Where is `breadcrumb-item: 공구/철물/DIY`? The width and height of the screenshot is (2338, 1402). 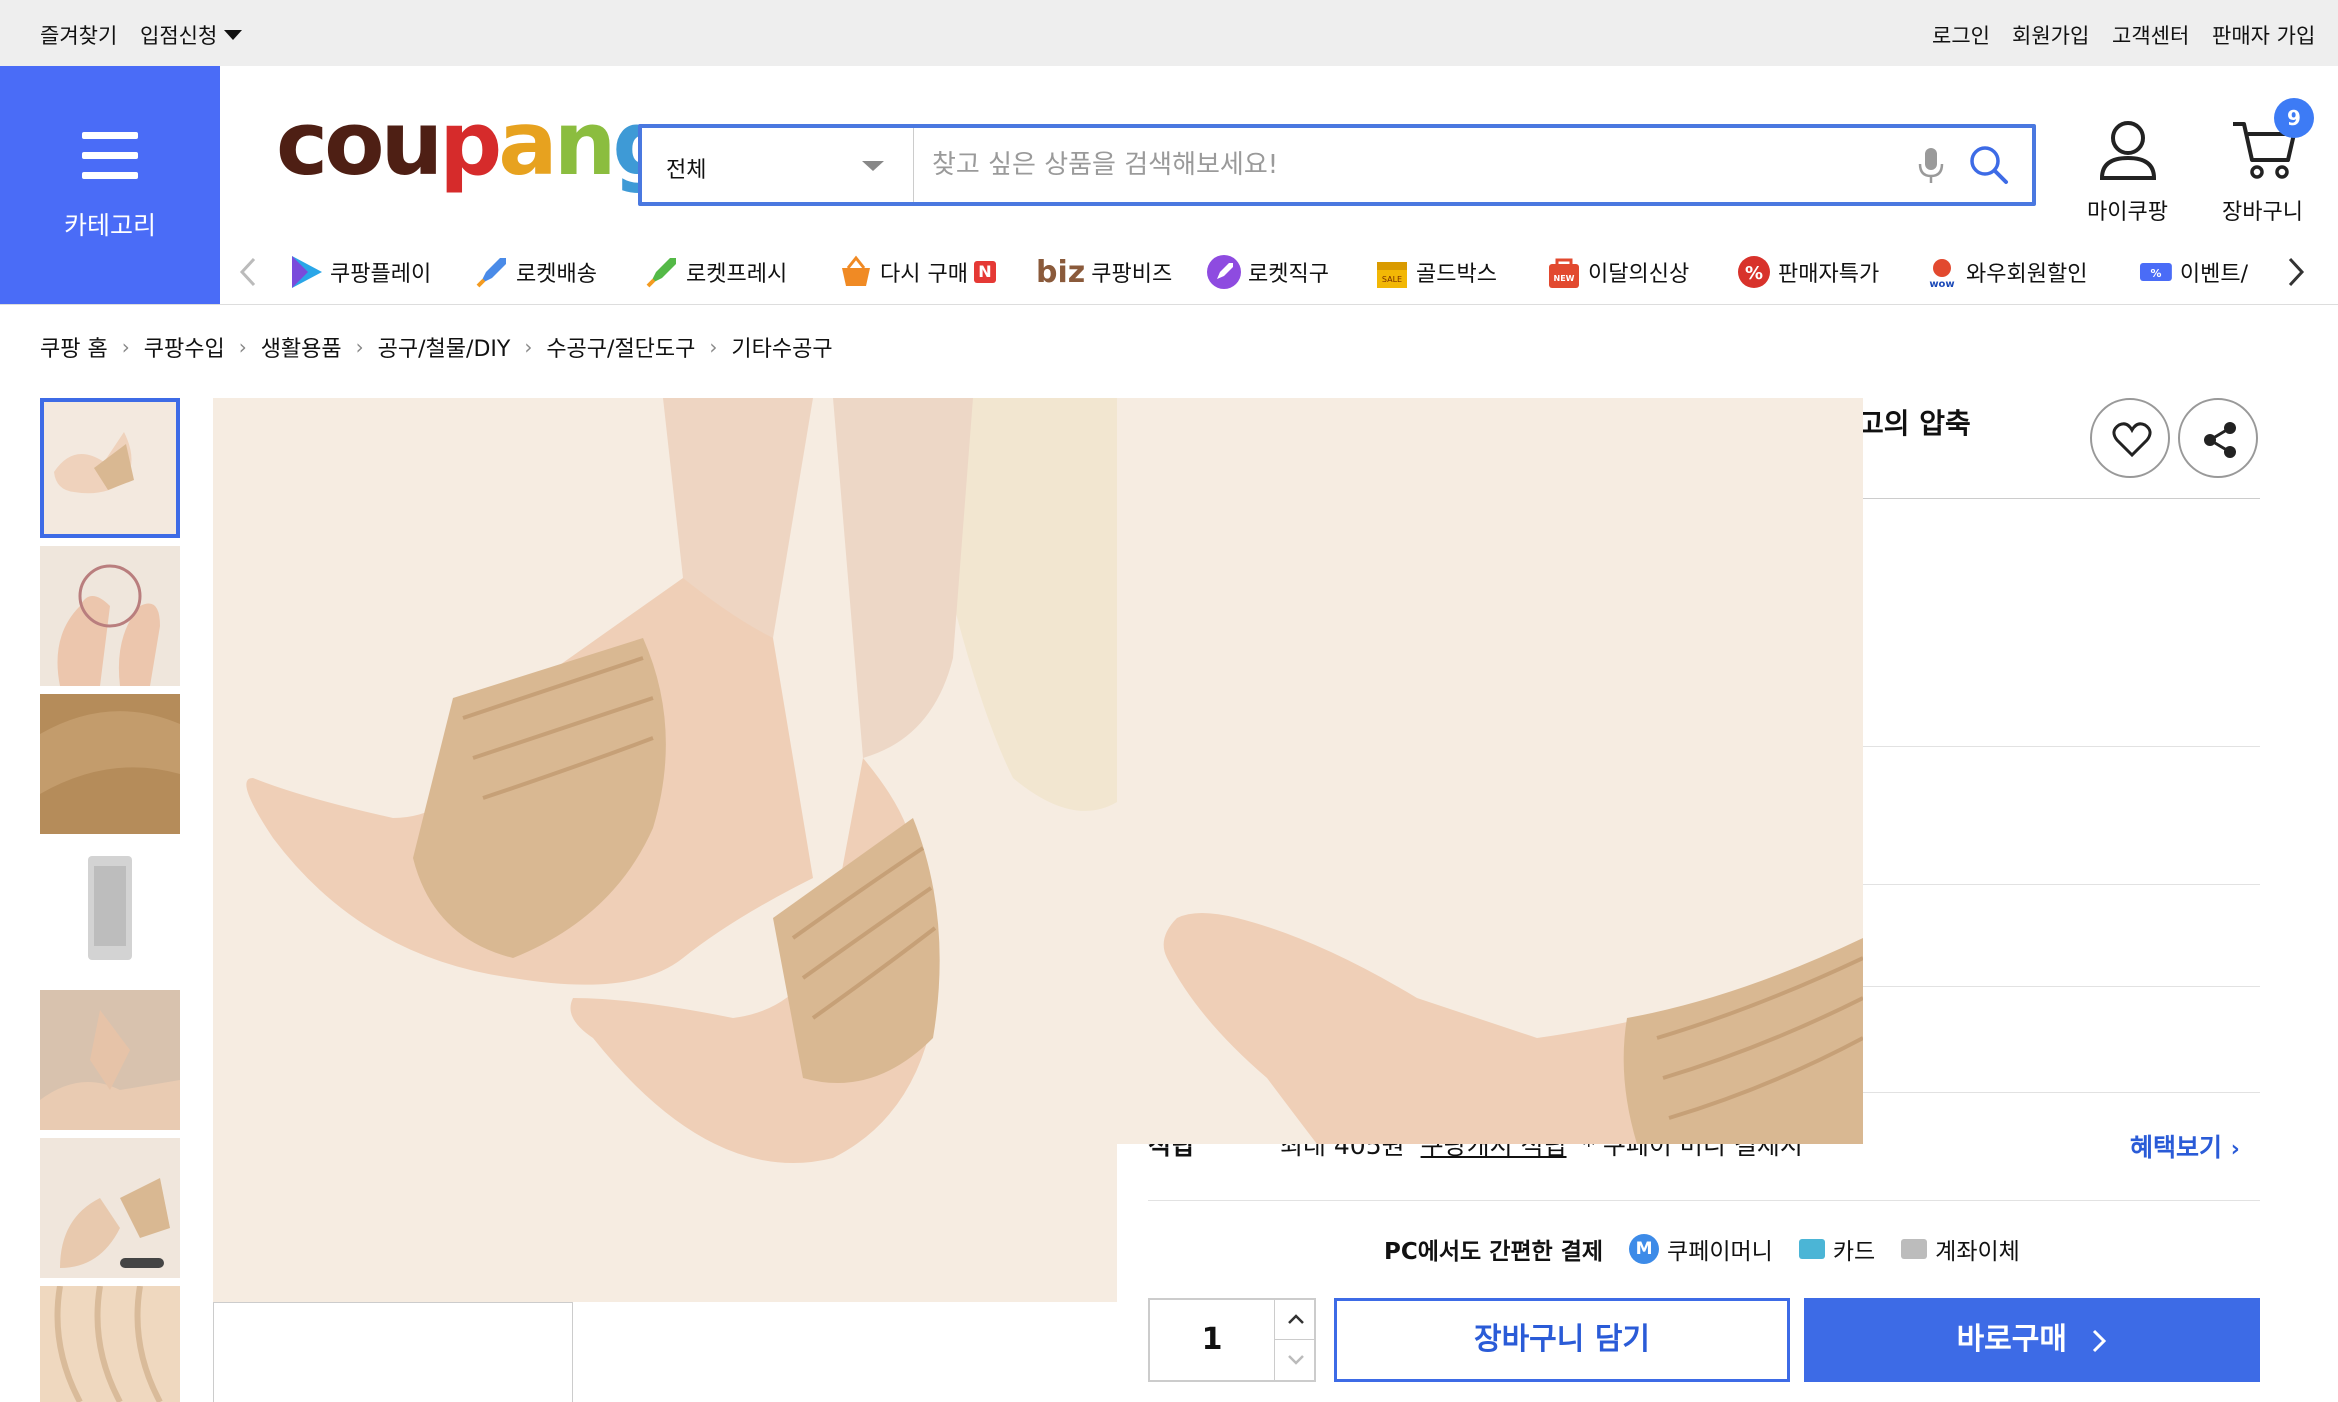 breadcrumb-item: 공구/철물/DIY is located at coordinates (444, 347).